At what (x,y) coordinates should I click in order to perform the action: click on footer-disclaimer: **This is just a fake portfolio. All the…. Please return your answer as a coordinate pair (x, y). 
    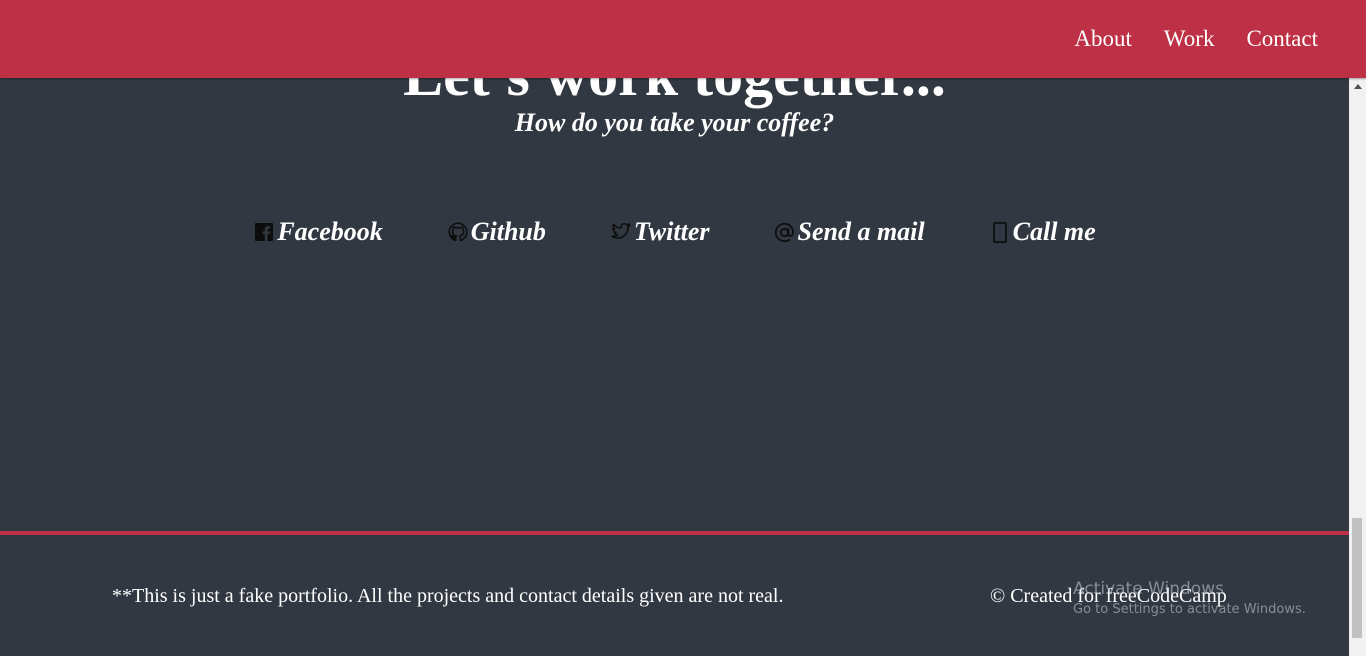
    Looking at the image, I should click on (448, 596).